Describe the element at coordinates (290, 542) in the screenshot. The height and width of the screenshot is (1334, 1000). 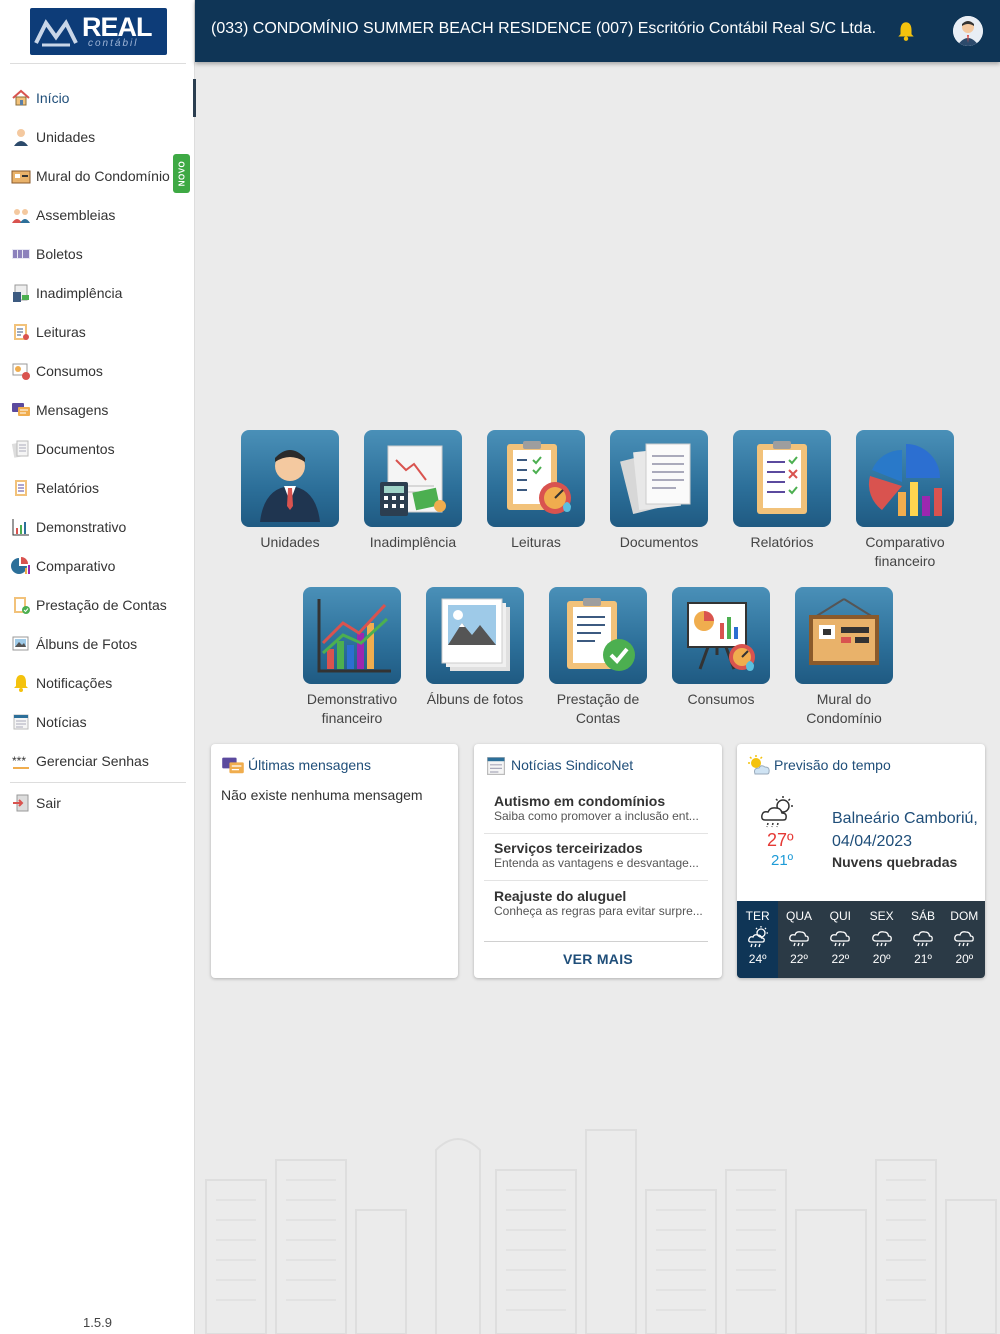
I see `tile-label: Unidades` at that location.